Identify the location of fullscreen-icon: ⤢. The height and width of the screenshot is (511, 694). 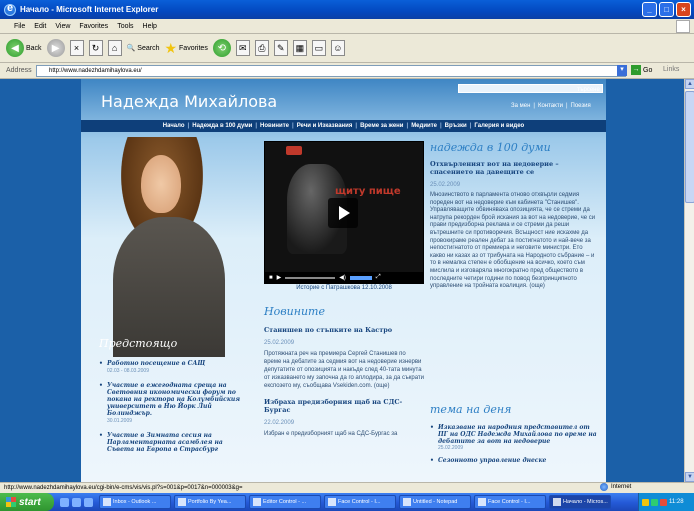
(378, 277).